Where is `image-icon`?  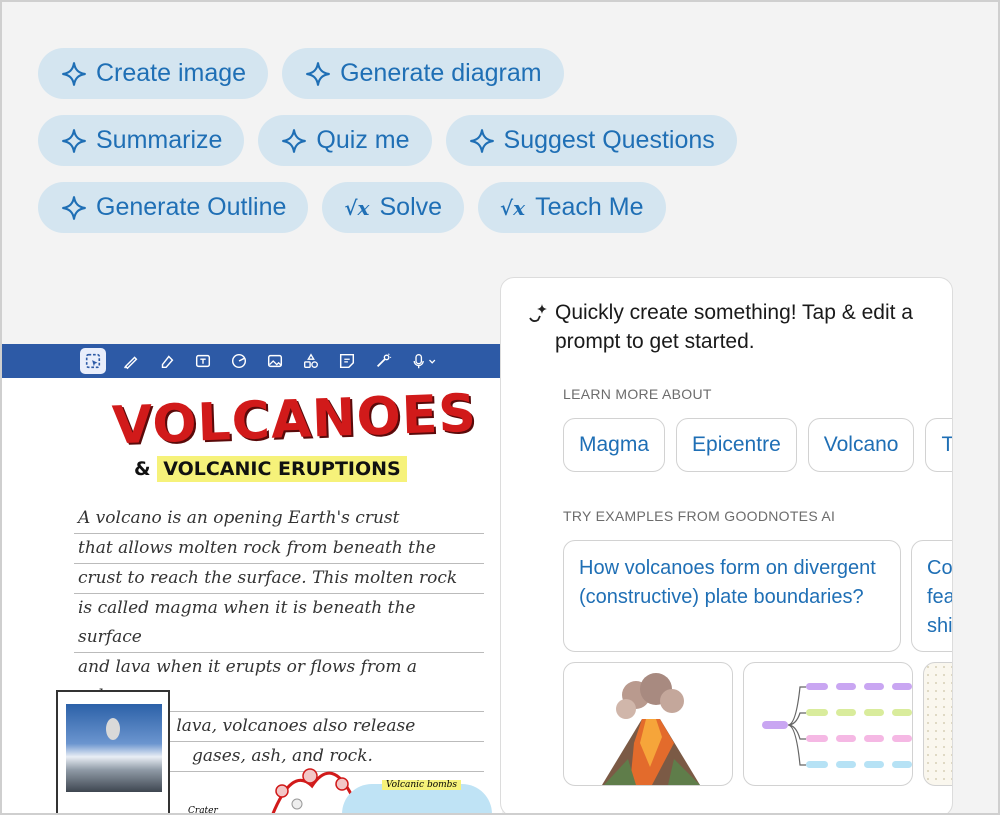
image-icon is located at coordinates (275, 361).